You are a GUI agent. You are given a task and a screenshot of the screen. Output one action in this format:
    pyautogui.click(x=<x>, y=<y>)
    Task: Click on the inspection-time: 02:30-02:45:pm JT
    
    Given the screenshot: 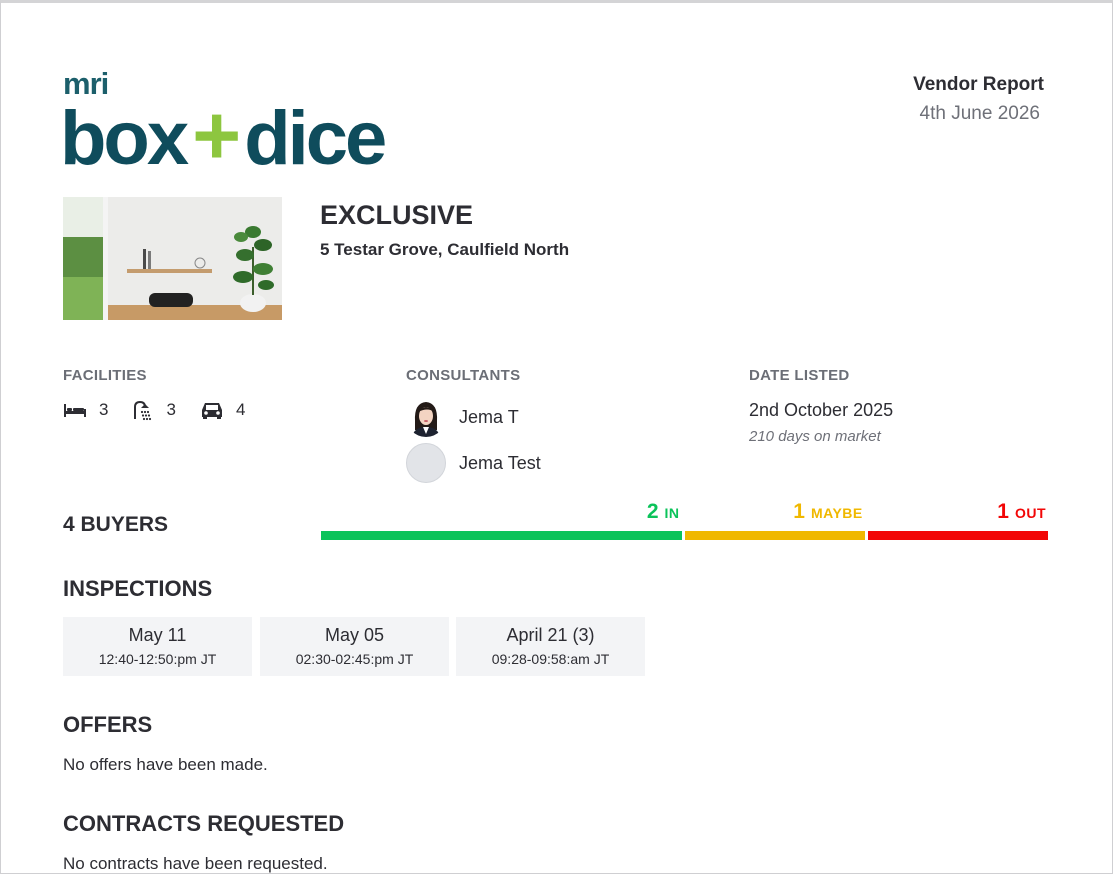 What is the action you would take?
    pyautogui.click(x=354, y=659)
    